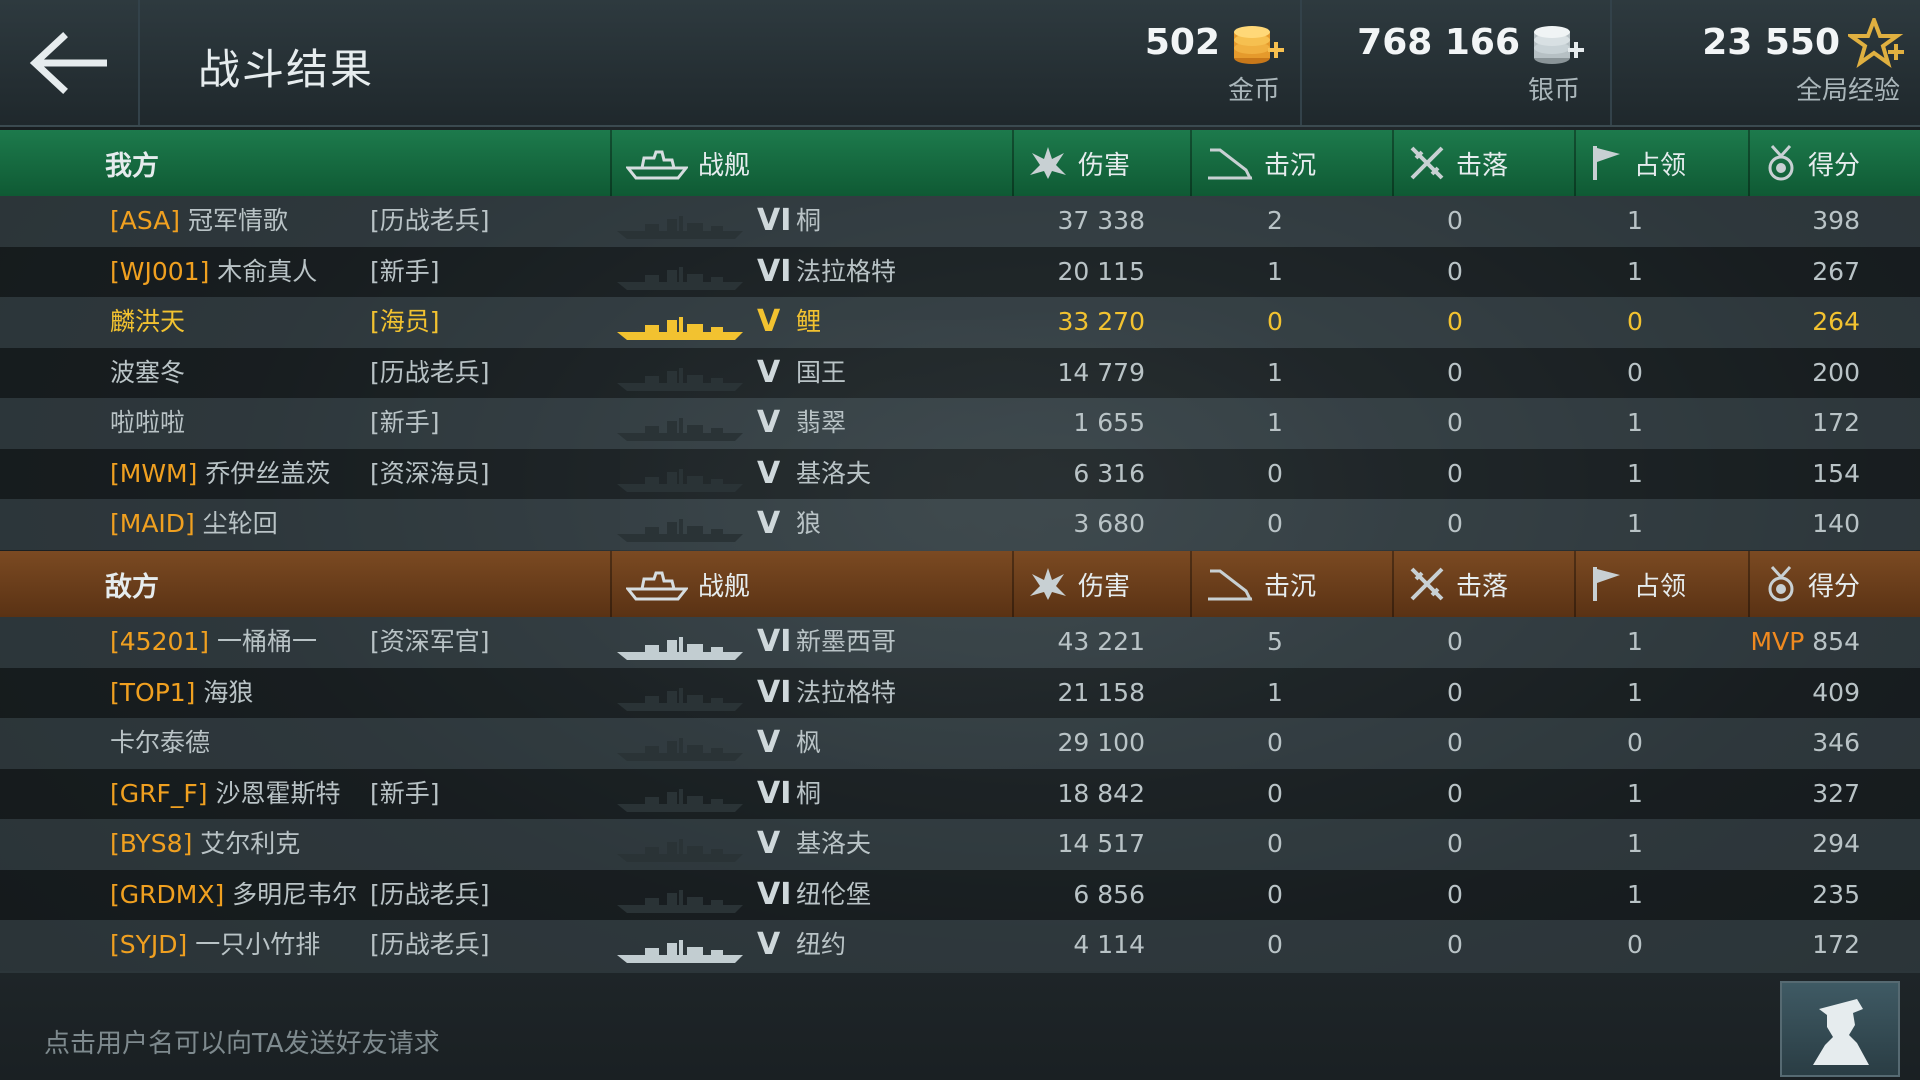  What do you see at coordinates (152, 523) in the screenshot?
I see `clan-tag: [MAID]` at bounding box center [152, 523].